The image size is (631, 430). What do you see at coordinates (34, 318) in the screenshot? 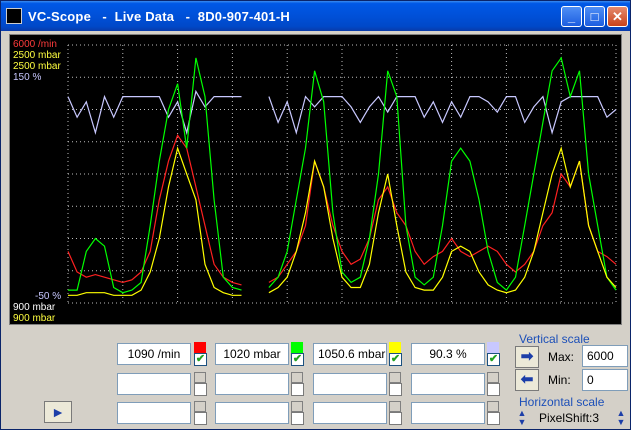
I see `axis-label-mbar-min-2: 900 mbar` at bounding box center [34, 318].